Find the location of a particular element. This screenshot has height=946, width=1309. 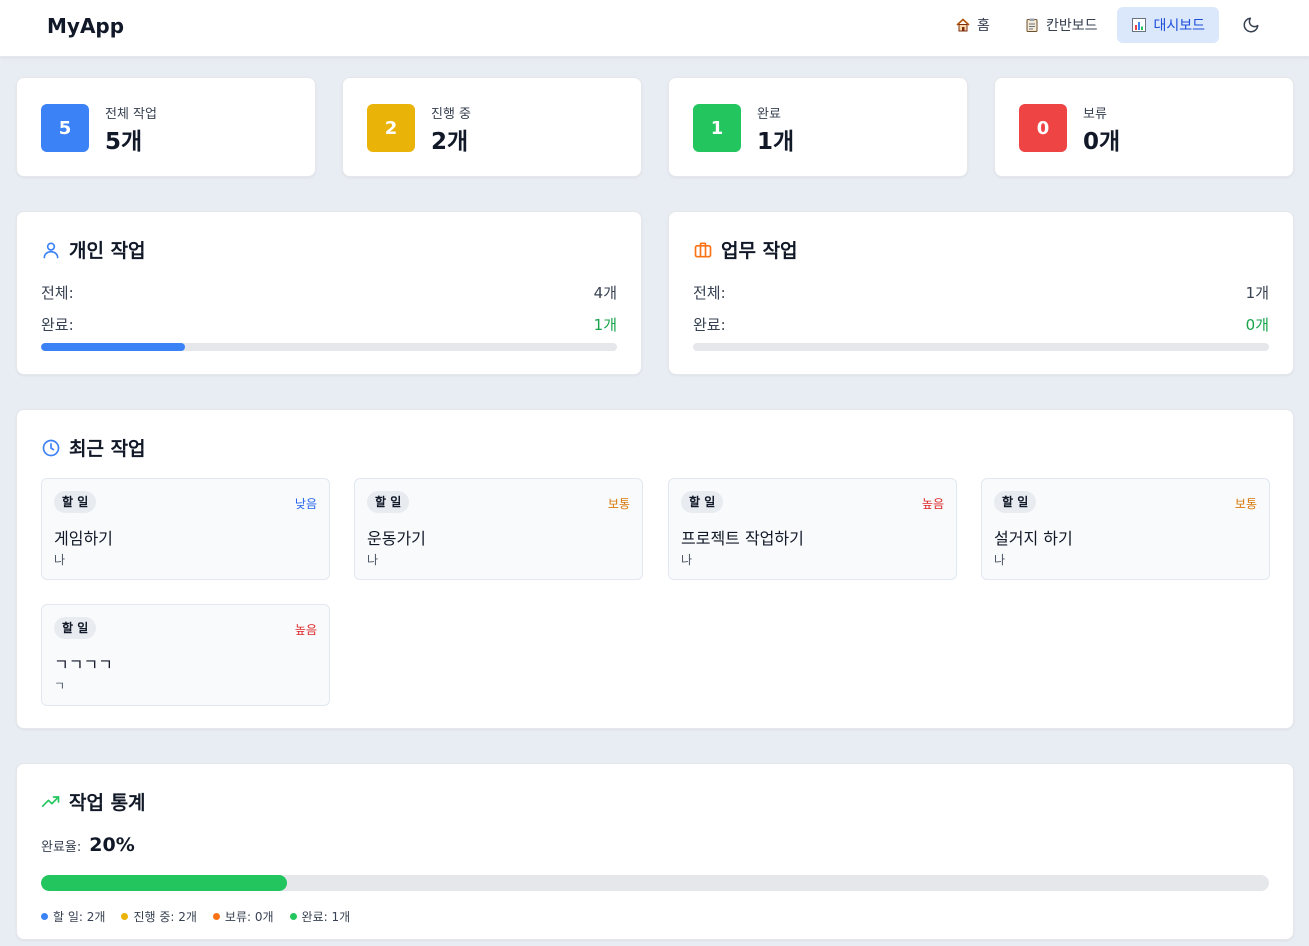

nav-kanban: 칸반보드 is located at coordinates (1061, 25).